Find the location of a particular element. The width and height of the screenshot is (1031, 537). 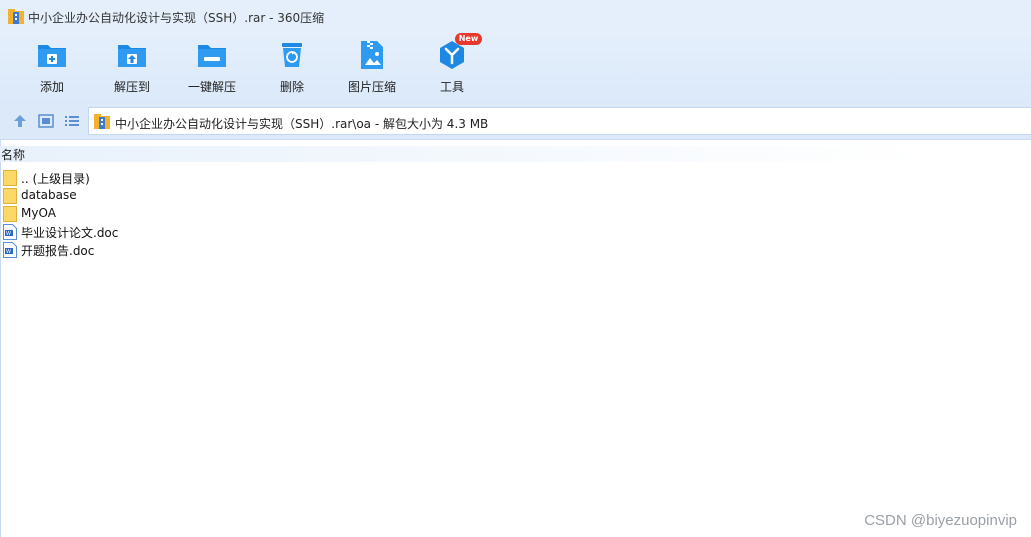

file-name: .. (上级目录) is located at coordinates (55, 179).